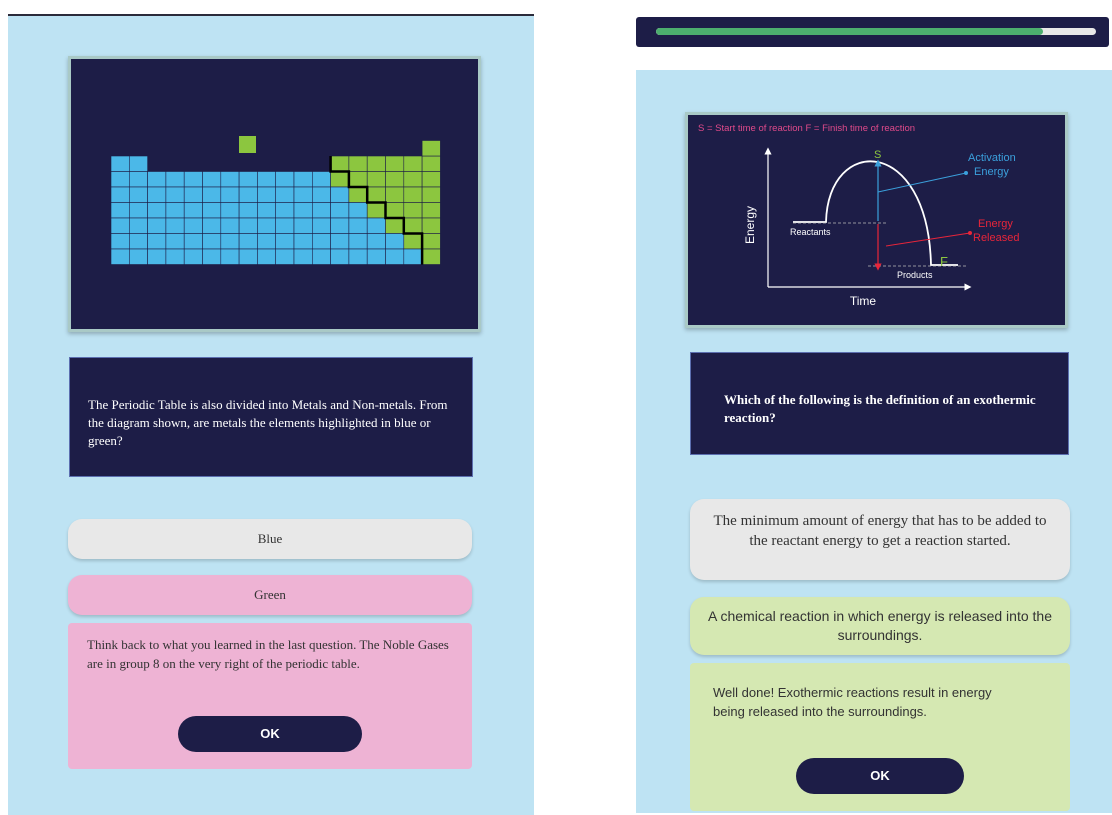 This screenshot has height=815, width=1112. What do you see at coordinates (922, 182) in the screenshot?
I see `activation-pointer` at bounding box center [922, 182].